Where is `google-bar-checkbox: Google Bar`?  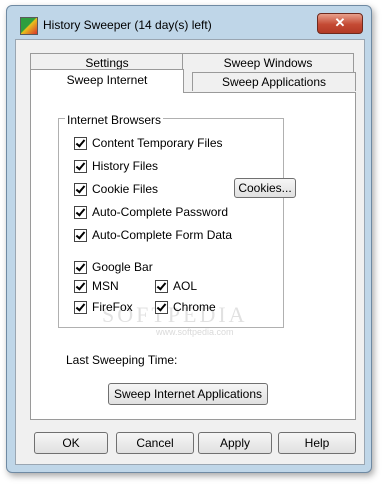
google-bar-checkbox: Google Bar is located at coordinates (113, 267).